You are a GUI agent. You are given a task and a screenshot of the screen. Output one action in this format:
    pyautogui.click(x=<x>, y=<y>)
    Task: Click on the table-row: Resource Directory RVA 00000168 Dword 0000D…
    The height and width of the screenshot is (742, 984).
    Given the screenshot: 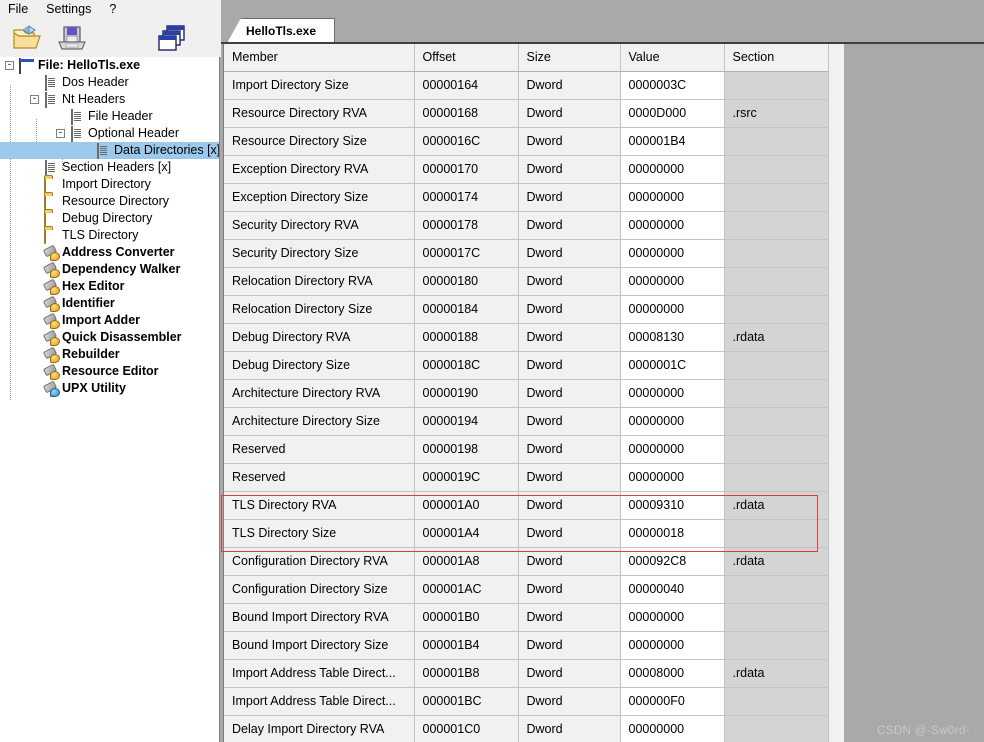 What is the action you would take?
    pyautogui.click(x=526, y=113)
    